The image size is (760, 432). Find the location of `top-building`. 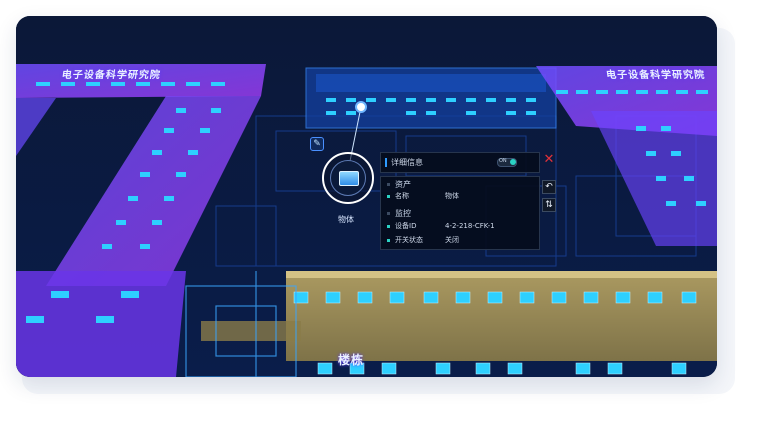

top-building is located at coordinates (431, 98).